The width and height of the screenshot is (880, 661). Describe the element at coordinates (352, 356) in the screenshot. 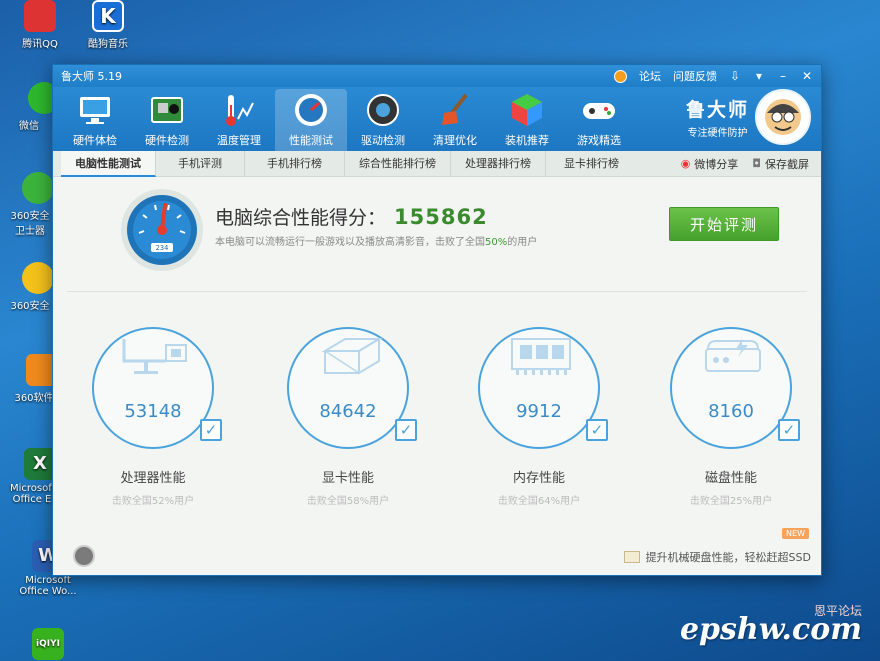

I see `gpu-icon` at that location.